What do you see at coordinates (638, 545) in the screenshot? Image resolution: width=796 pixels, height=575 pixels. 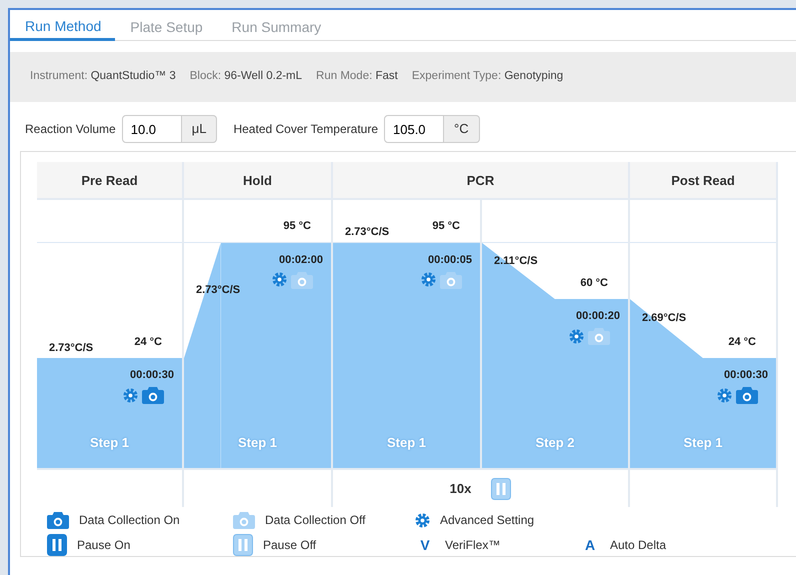 I see `legend-label: Auto Delta` at bounding box center [638, 545].